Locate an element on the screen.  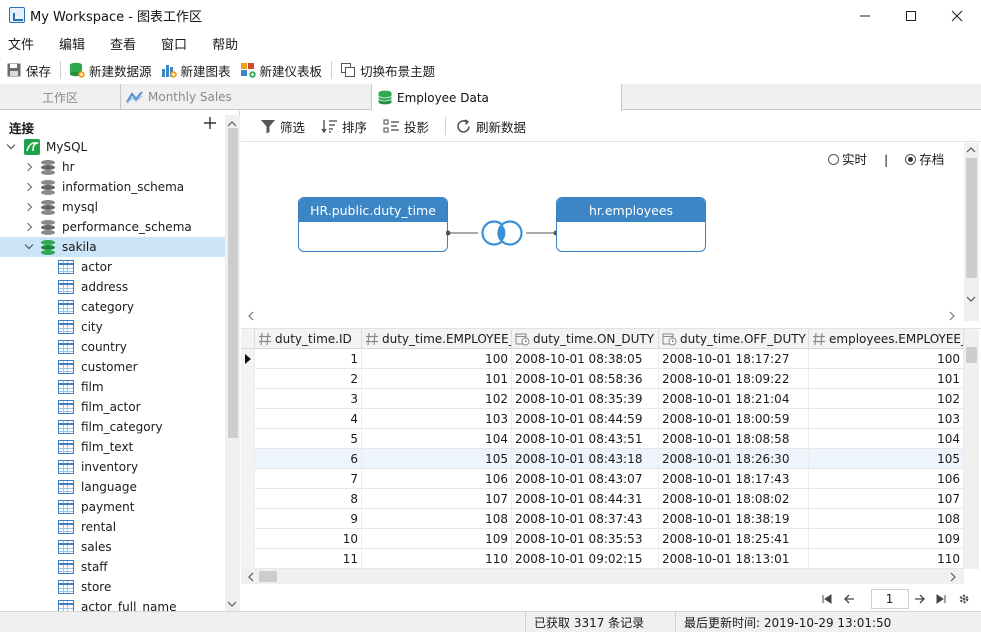
first-page-button is located at coordinates (832, 599).